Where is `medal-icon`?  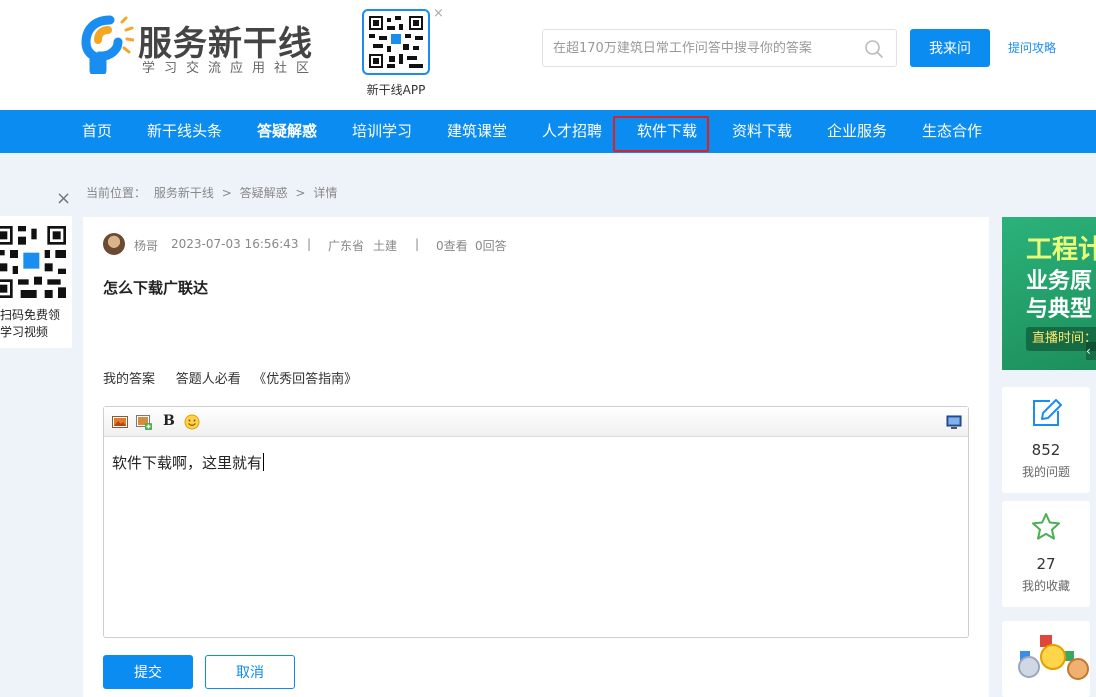 medal-icon is located at coordinates (1053, 657).